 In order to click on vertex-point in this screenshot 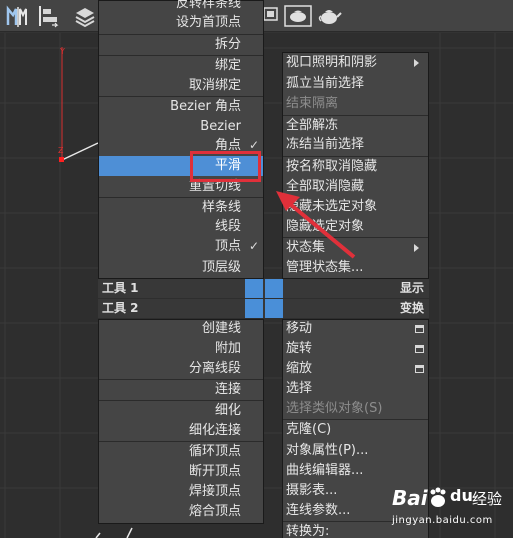, I will do `click(61, 159)`.